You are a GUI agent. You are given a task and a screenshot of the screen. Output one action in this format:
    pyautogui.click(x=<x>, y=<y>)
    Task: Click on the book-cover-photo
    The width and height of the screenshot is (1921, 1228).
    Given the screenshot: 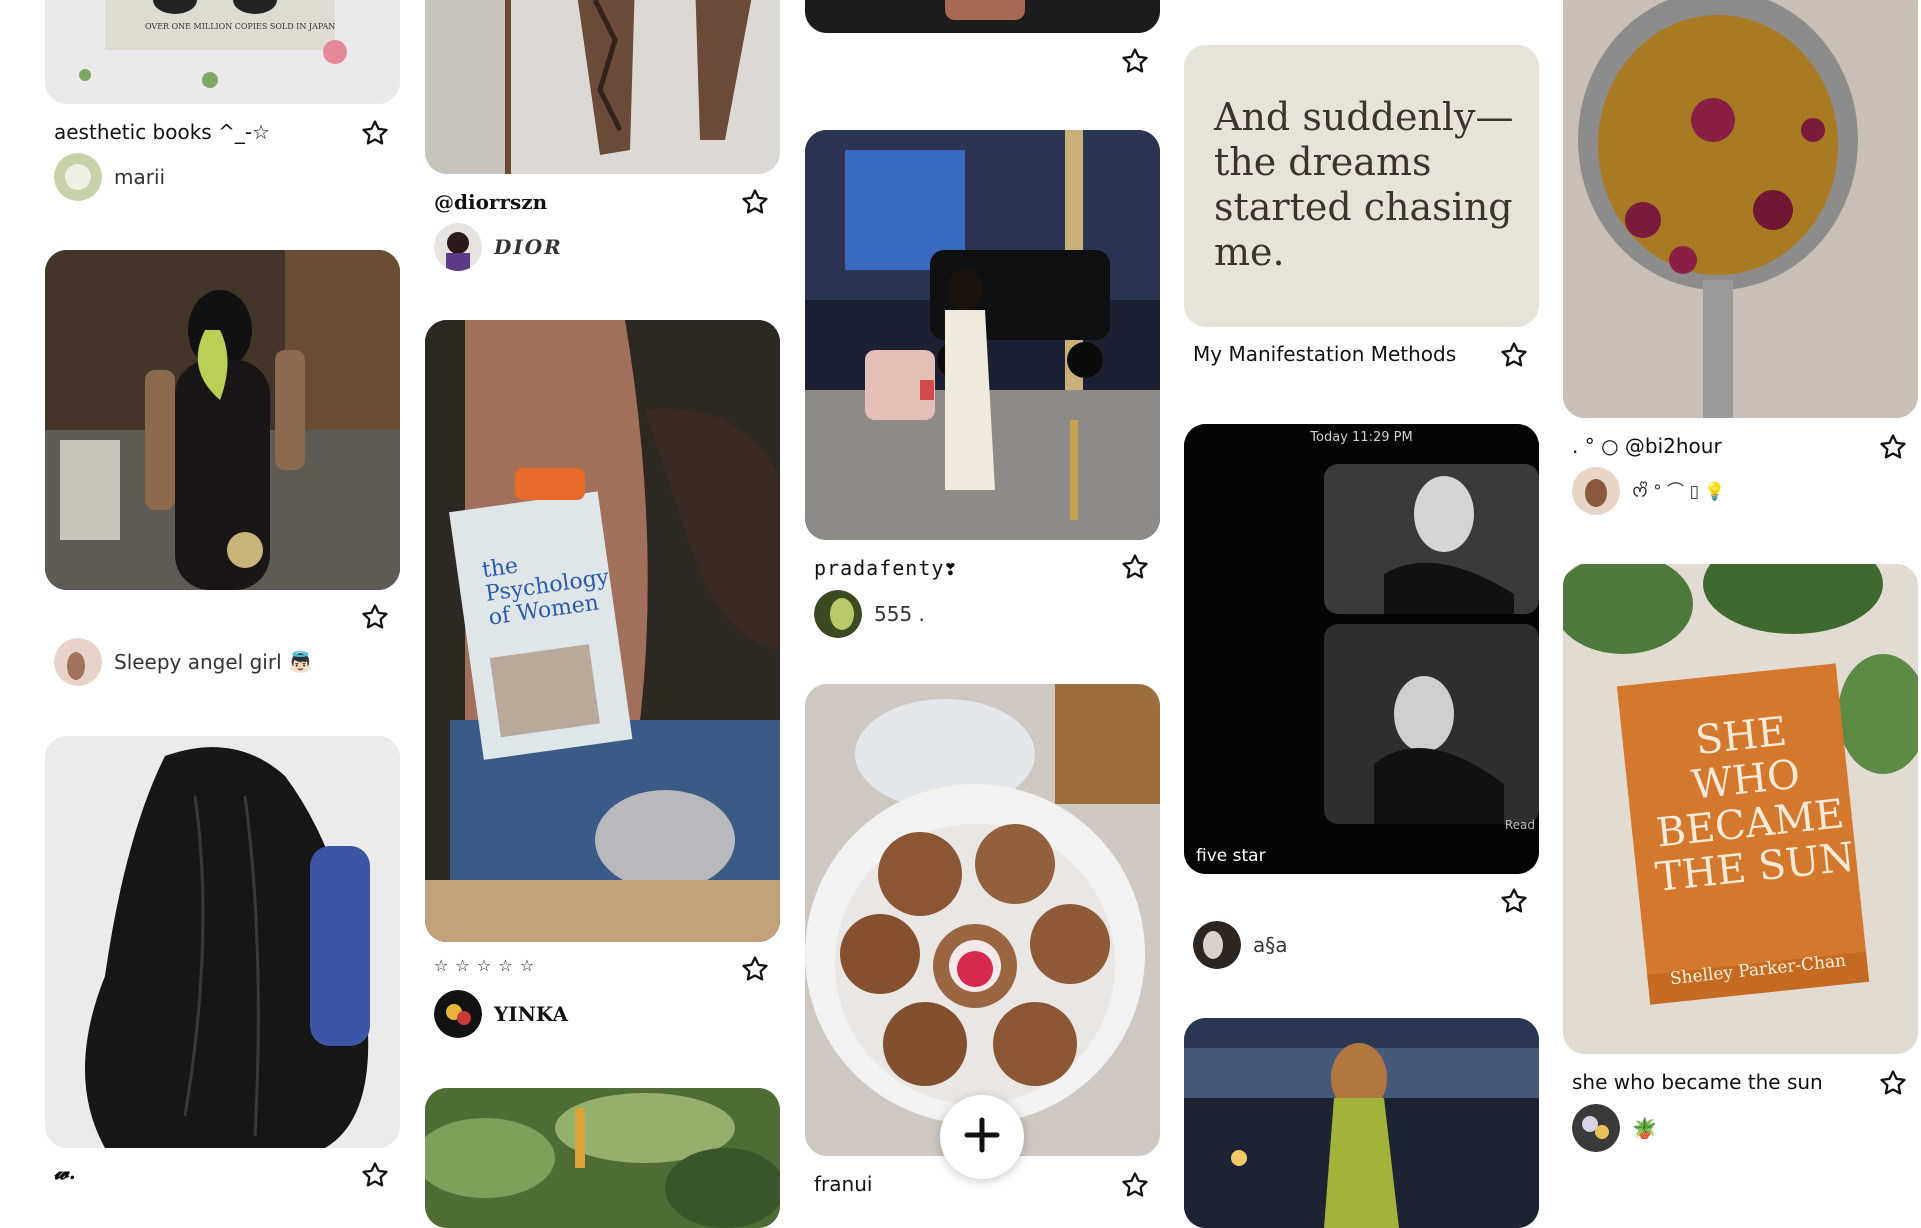 What is the action you would take?
    pyautogui.click(x=222, y=52)
    